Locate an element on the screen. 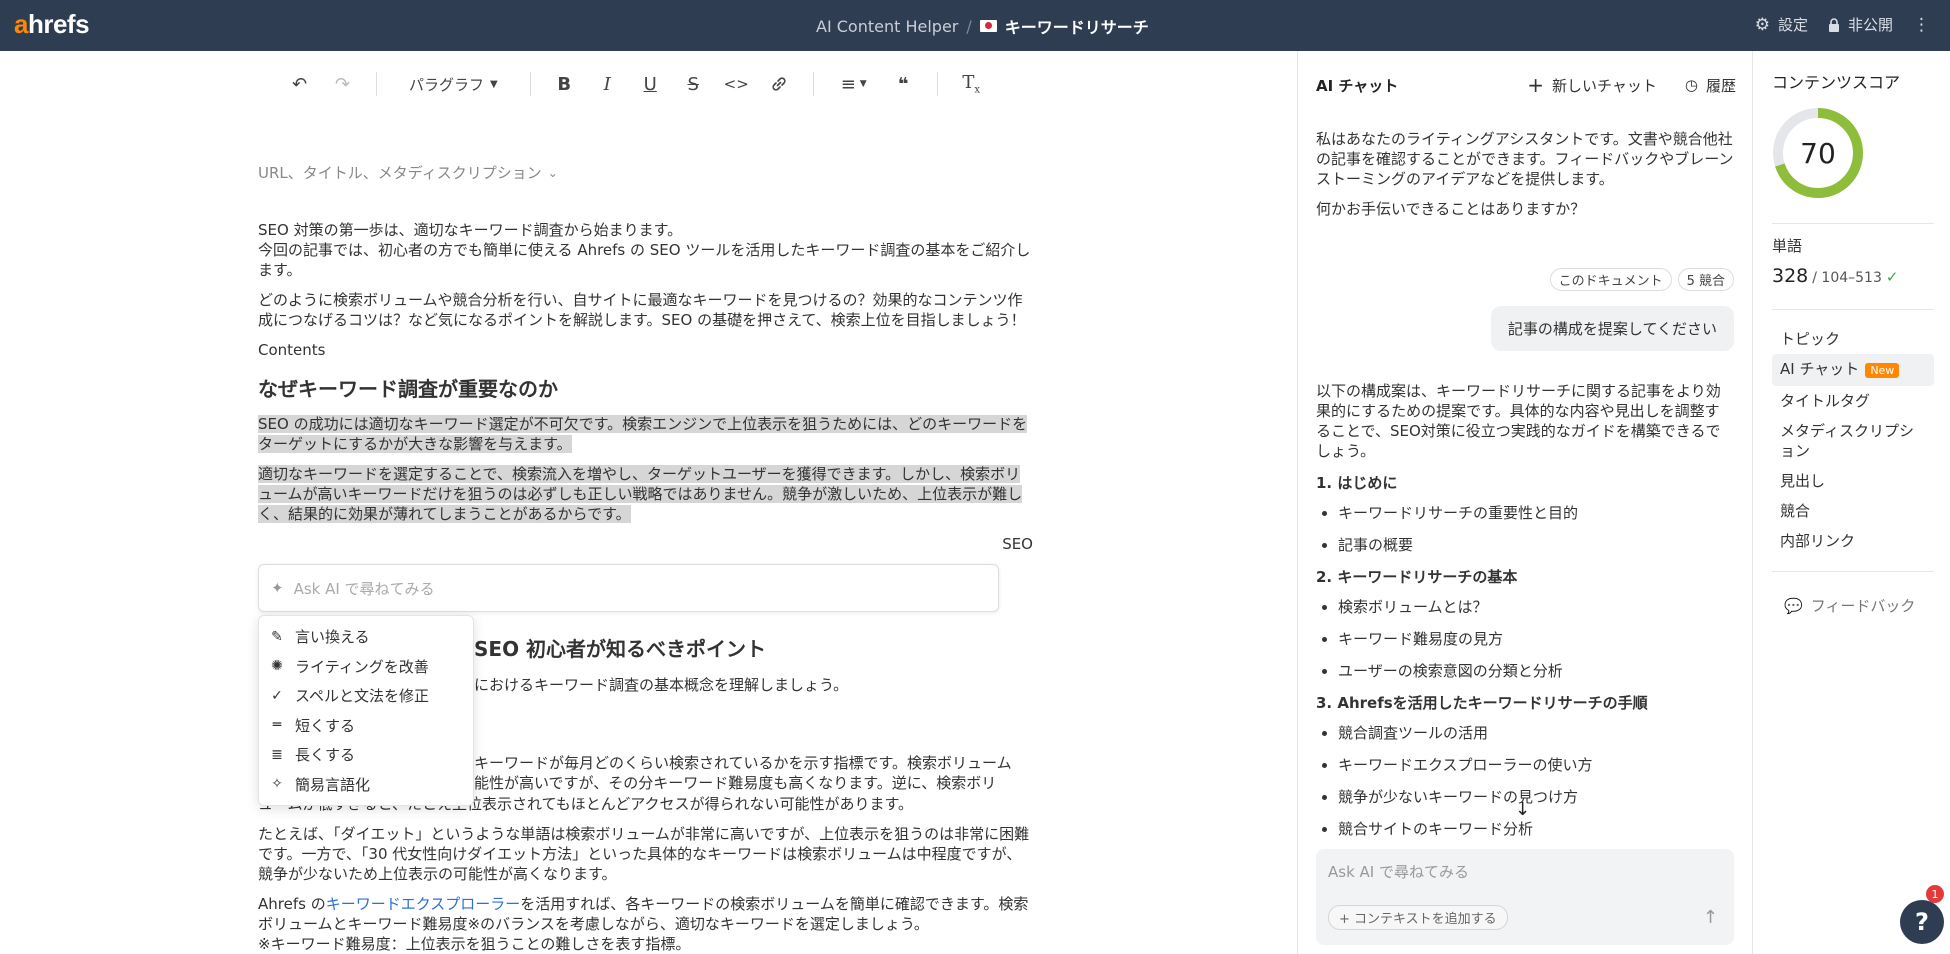 This screenshot has width=1950, height=954. chat-input: Ask AI で尋ねてみる is located at coordinates (1398, 871).